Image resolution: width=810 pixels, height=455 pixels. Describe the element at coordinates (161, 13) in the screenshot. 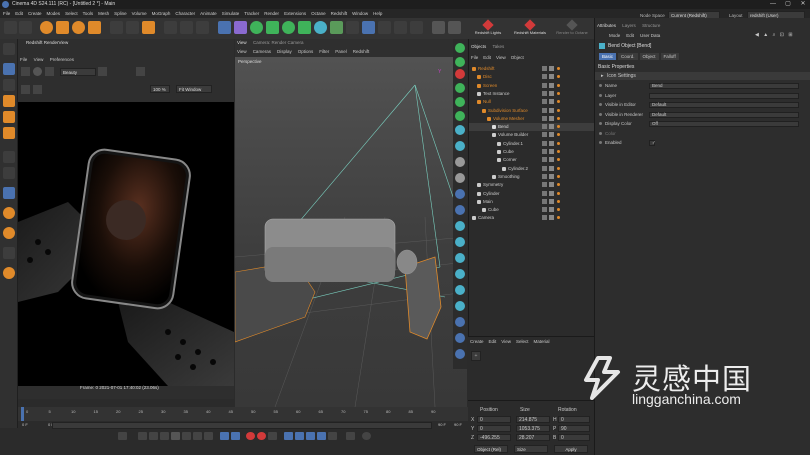

I see `menu-mograph: MoGraph` at that location.